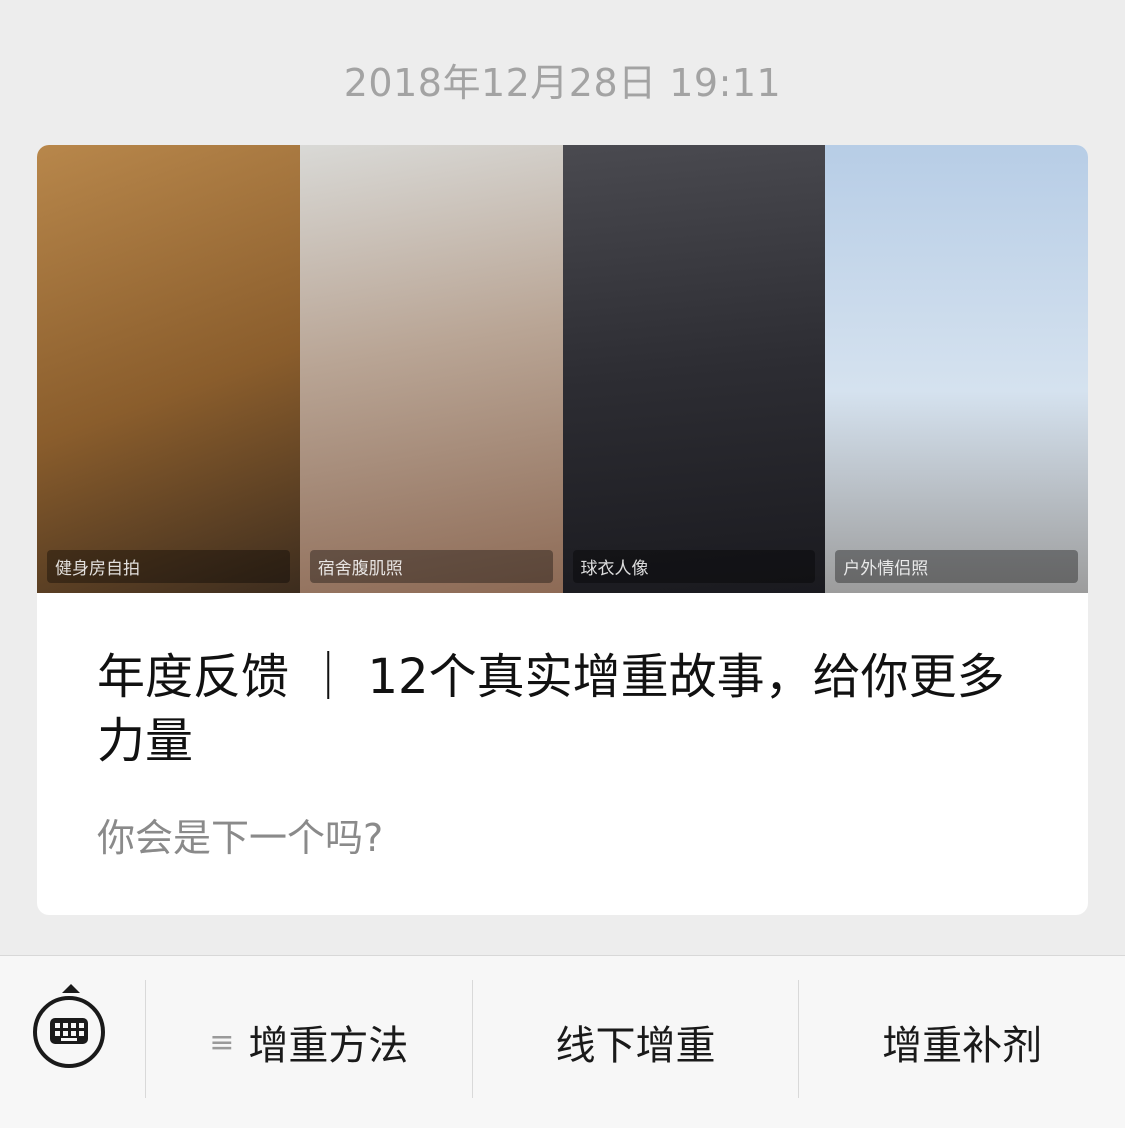 This screenshot has width=1125, height=1128. Describe the element at coordinates (168, 566) in the screenshot. I see `cover-photo-label: 健身房自拍` at that location.